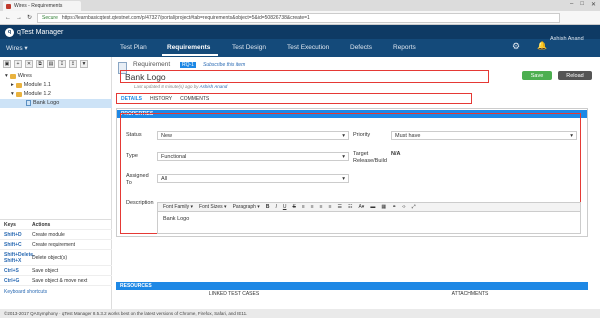 This screenshot has height=318, width=600. I want to click on secure-label: Secure, so click(50, 17).